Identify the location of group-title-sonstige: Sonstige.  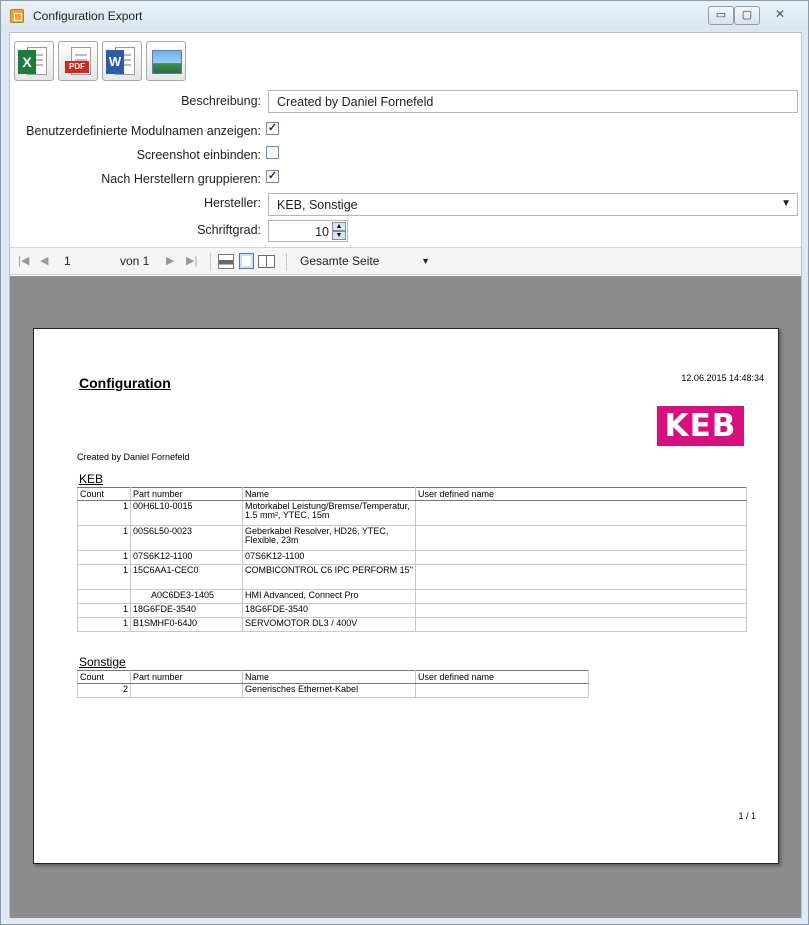
(102, 662).